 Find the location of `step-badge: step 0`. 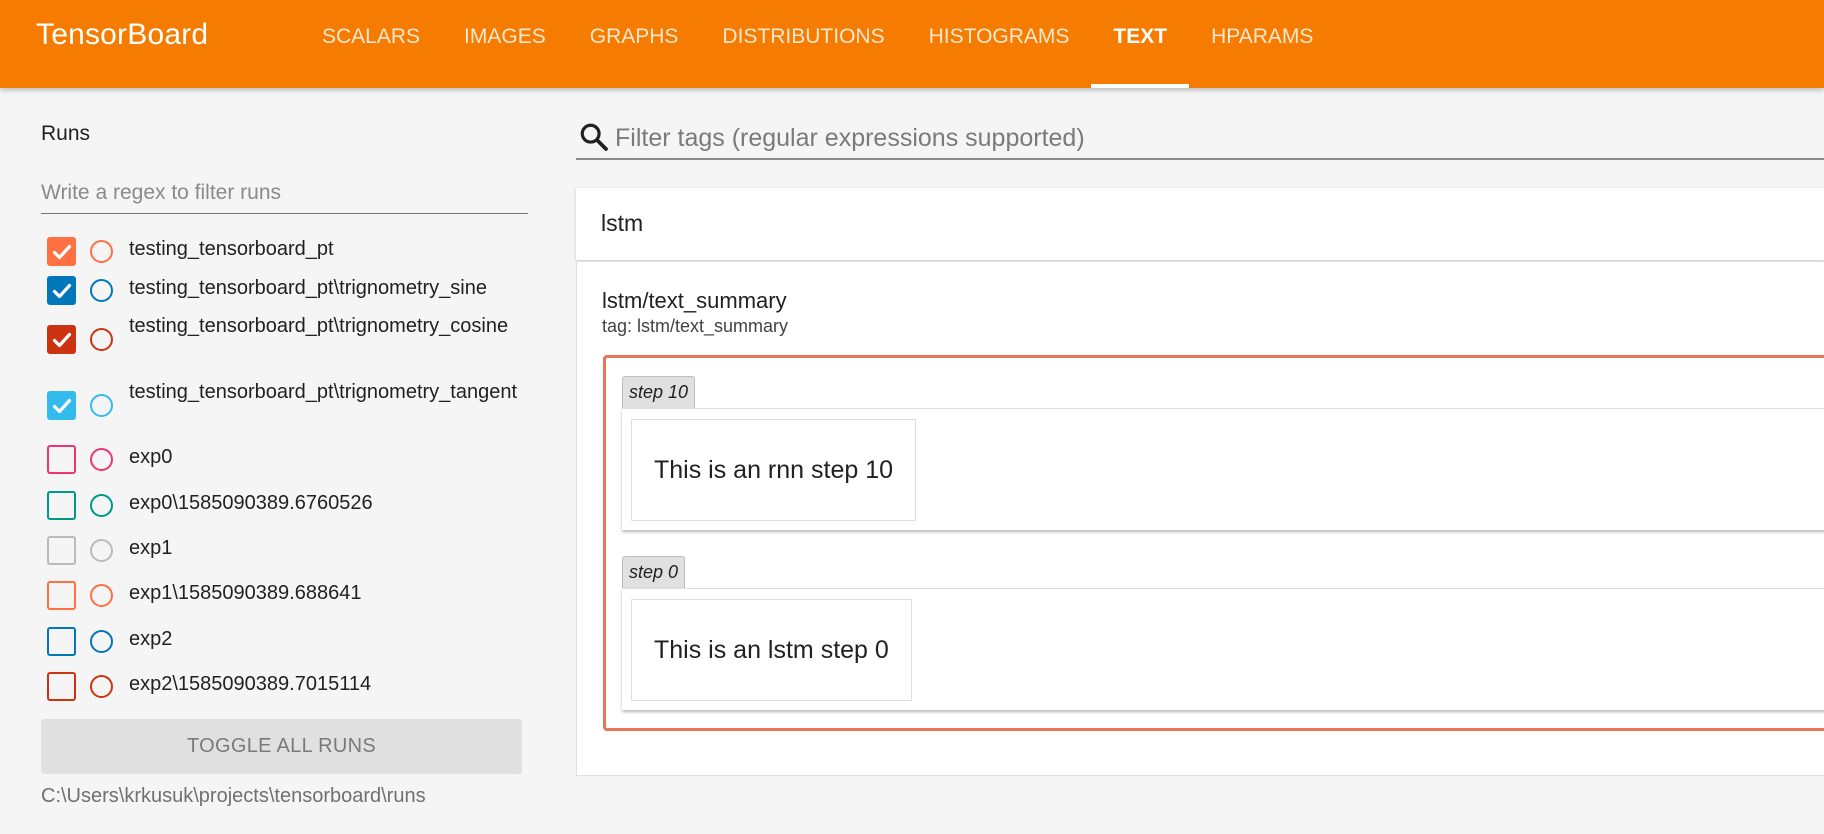

step-badge: step 0 is located at coordinates (654, 572).